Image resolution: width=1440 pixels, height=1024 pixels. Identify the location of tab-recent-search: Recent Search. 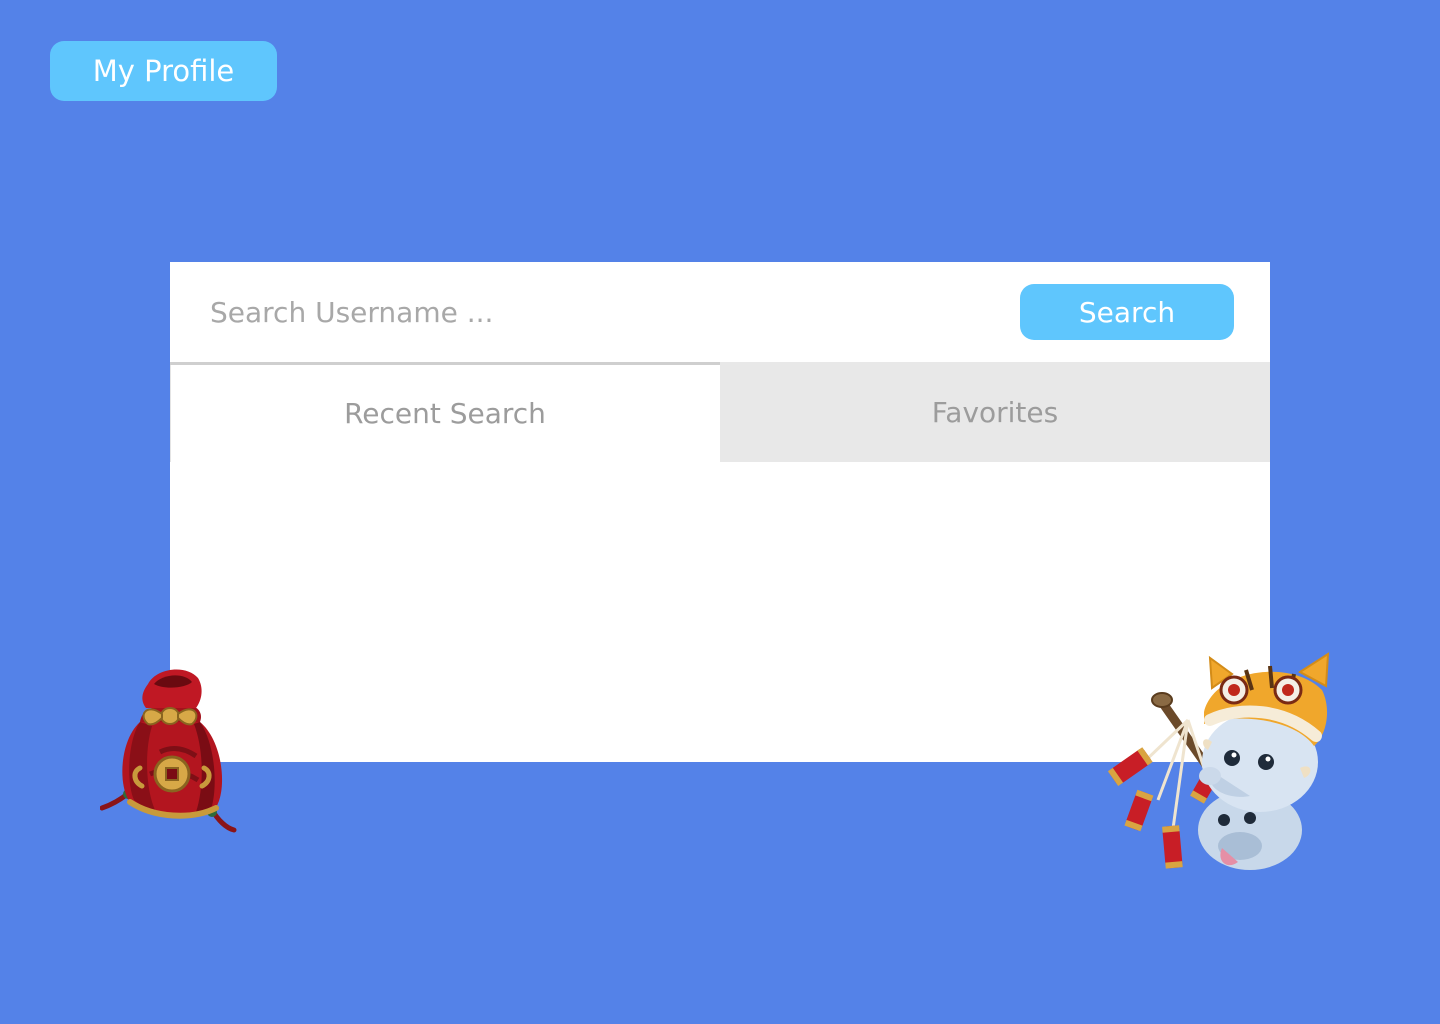
(445, 412).